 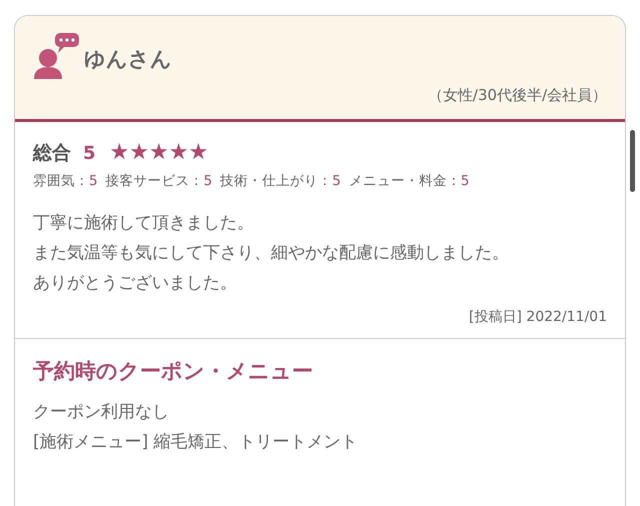 What do you see at coordinates (52, 153) in the screenshot?
I see `overall-label: 総合` at bounding box center [52, 153].